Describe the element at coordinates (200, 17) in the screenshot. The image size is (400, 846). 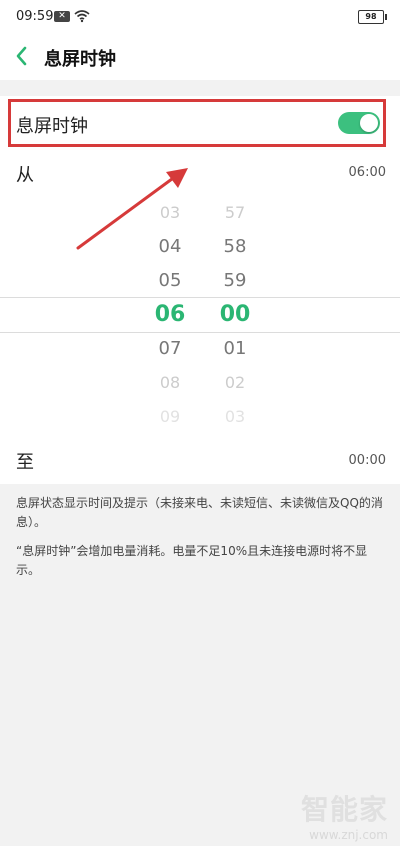
I see `status-bar: 09:59 ✕ 98` at that location.